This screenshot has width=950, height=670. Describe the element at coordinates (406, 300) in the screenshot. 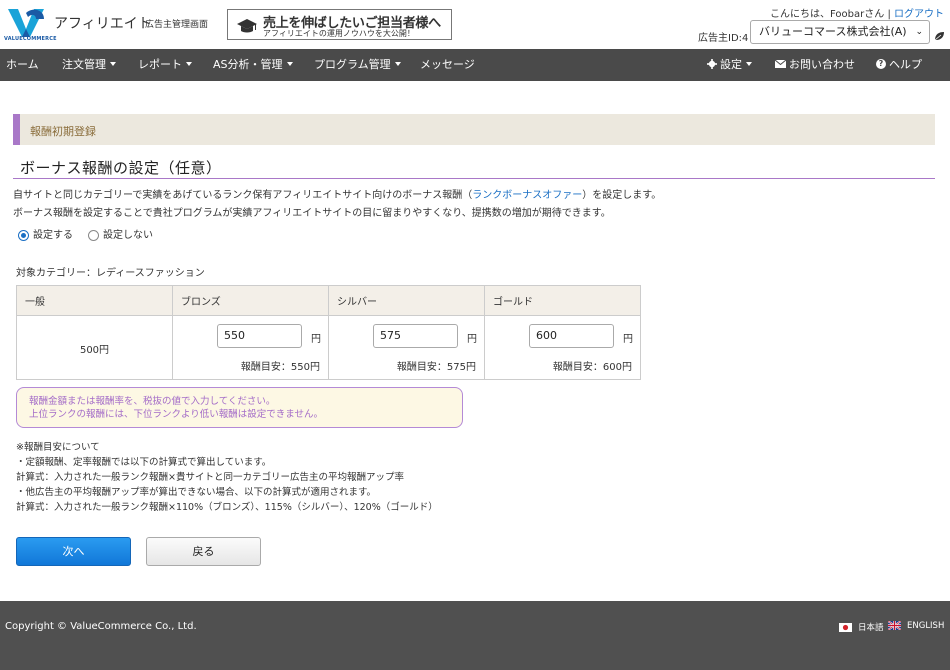

I see `header-silver: シルバー` at that location.